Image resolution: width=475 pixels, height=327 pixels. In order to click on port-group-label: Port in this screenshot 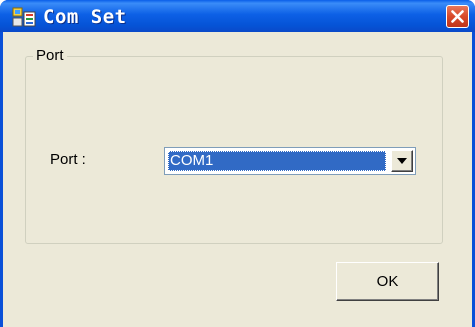, I will do `click(50, 56)`.